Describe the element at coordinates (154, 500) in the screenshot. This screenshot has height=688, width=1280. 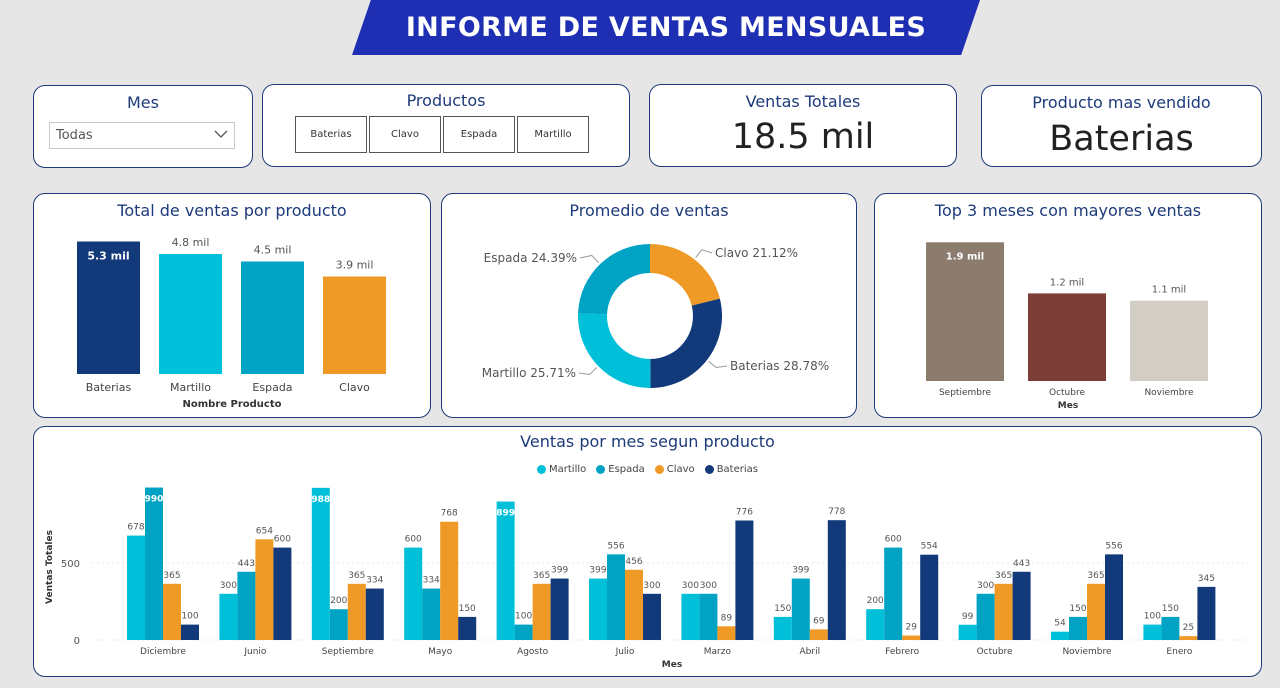
I see `data-label: 990` at that location.